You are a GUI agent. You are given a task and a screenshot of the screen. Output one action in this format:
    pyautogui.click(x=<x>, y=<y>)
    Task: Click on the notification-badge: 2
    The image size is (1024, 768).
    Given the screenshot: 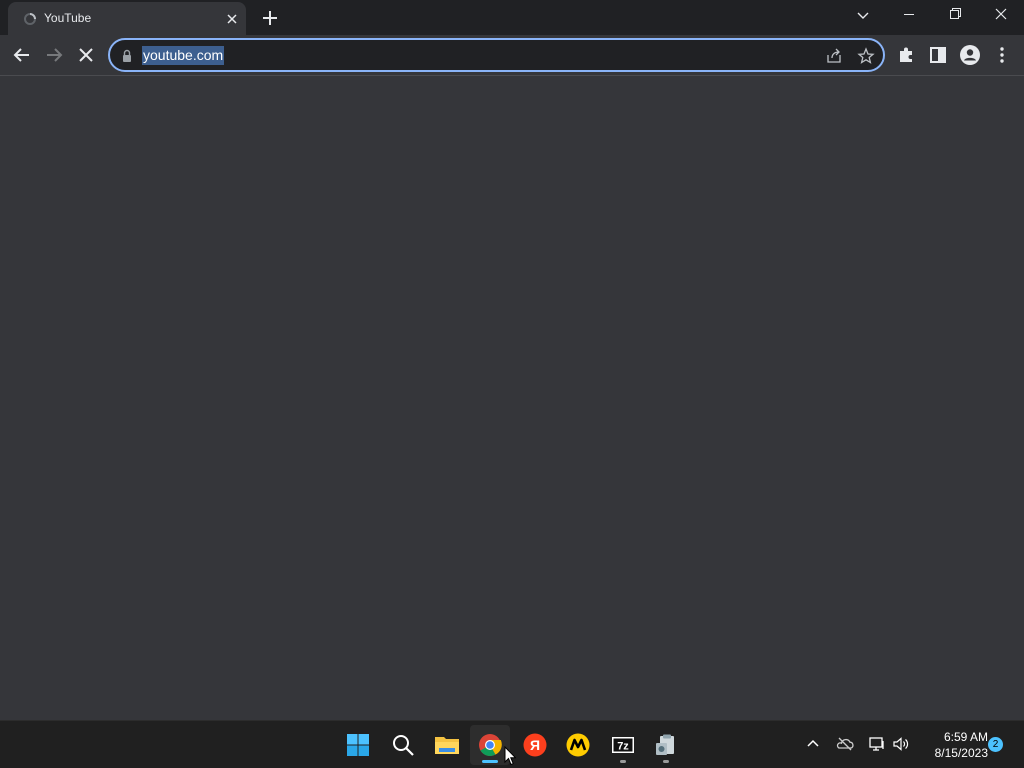 What is the action you would take?
    pyautogui.click(x=995, y=744)
    